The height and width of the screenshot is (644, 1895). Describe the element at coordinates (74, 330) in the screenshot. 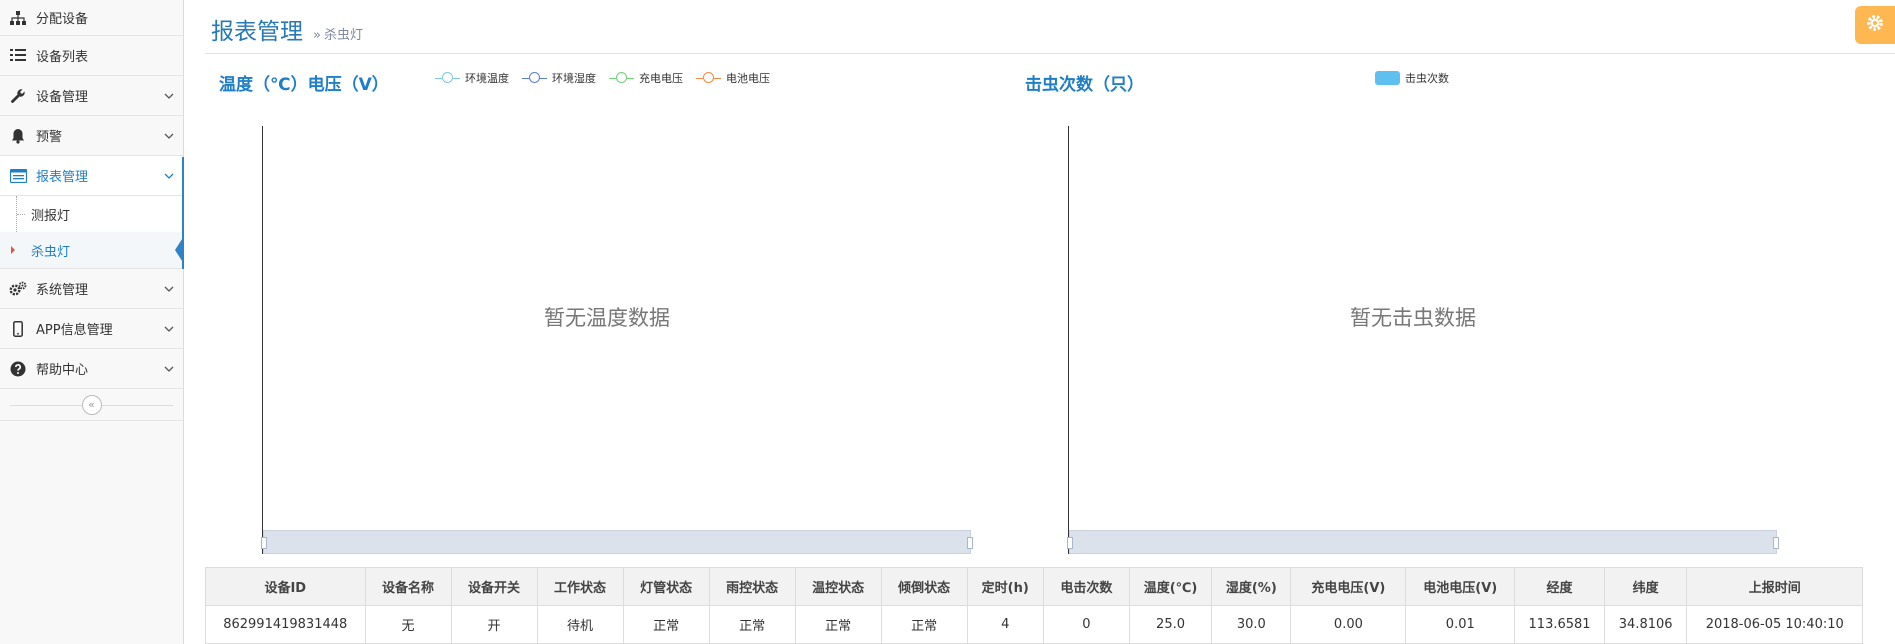

I see `sidebar-item-label: APP信息管理` at that location.